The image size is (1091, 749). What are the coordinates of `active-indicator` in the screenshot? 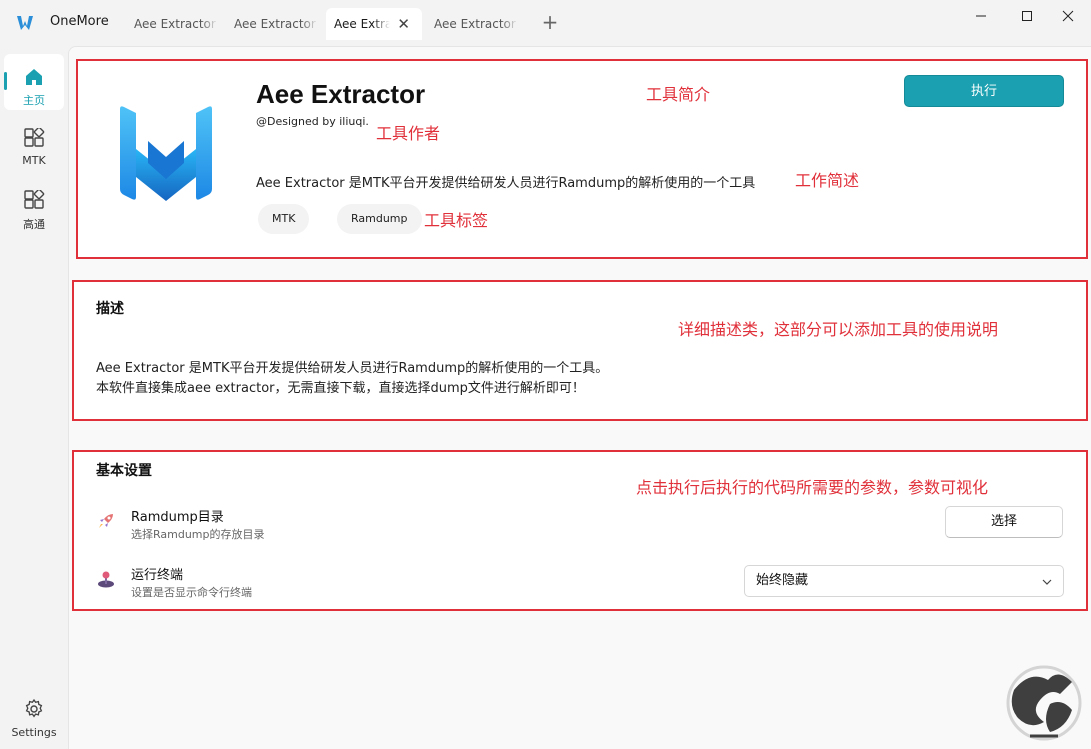 It's located at (5, 81).